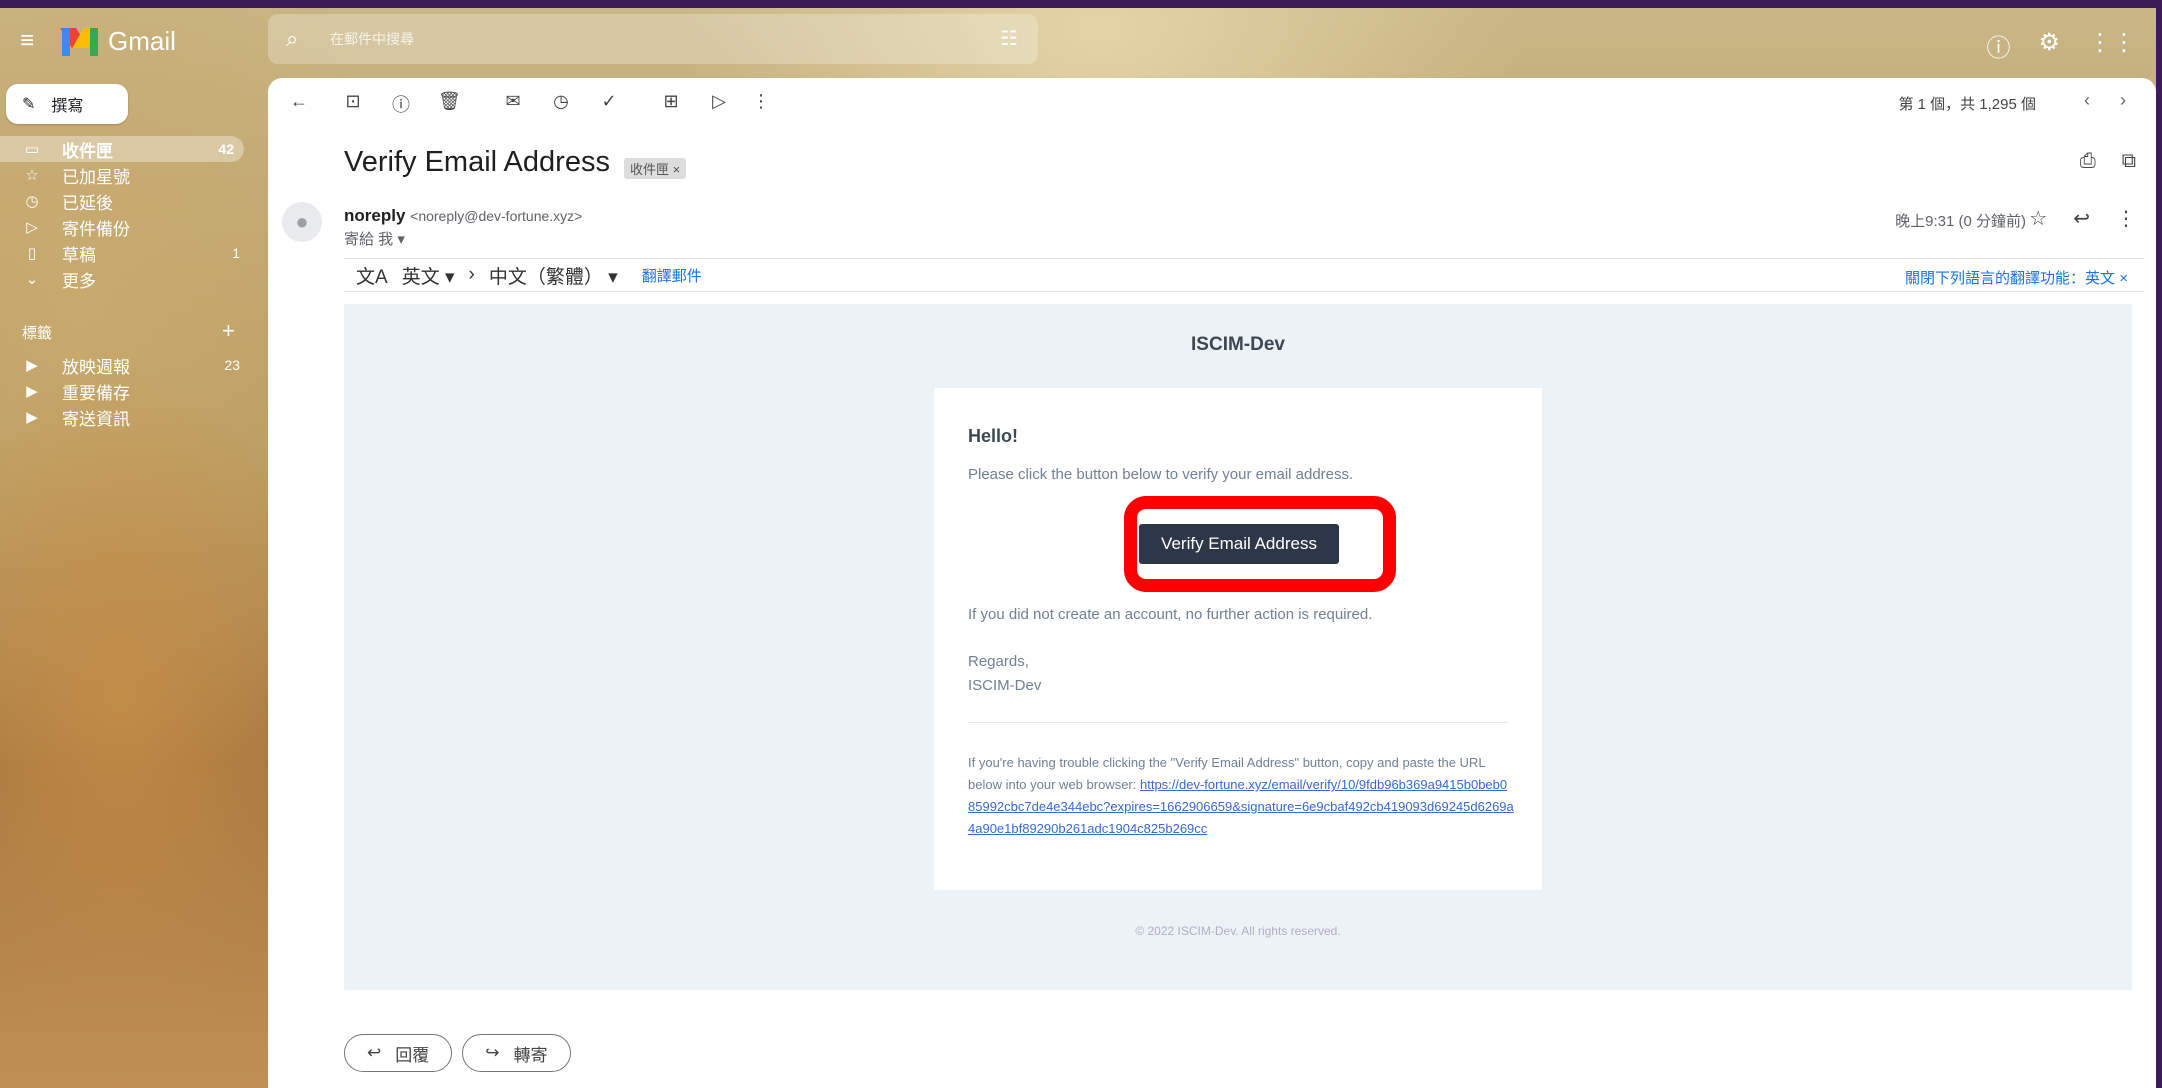 The image size is (2162, 1088). Describe the element at coordinates (1960, 221) in the screenshot. I see `message-time: 晚上9:31 (0 分鐘前)` at that location.